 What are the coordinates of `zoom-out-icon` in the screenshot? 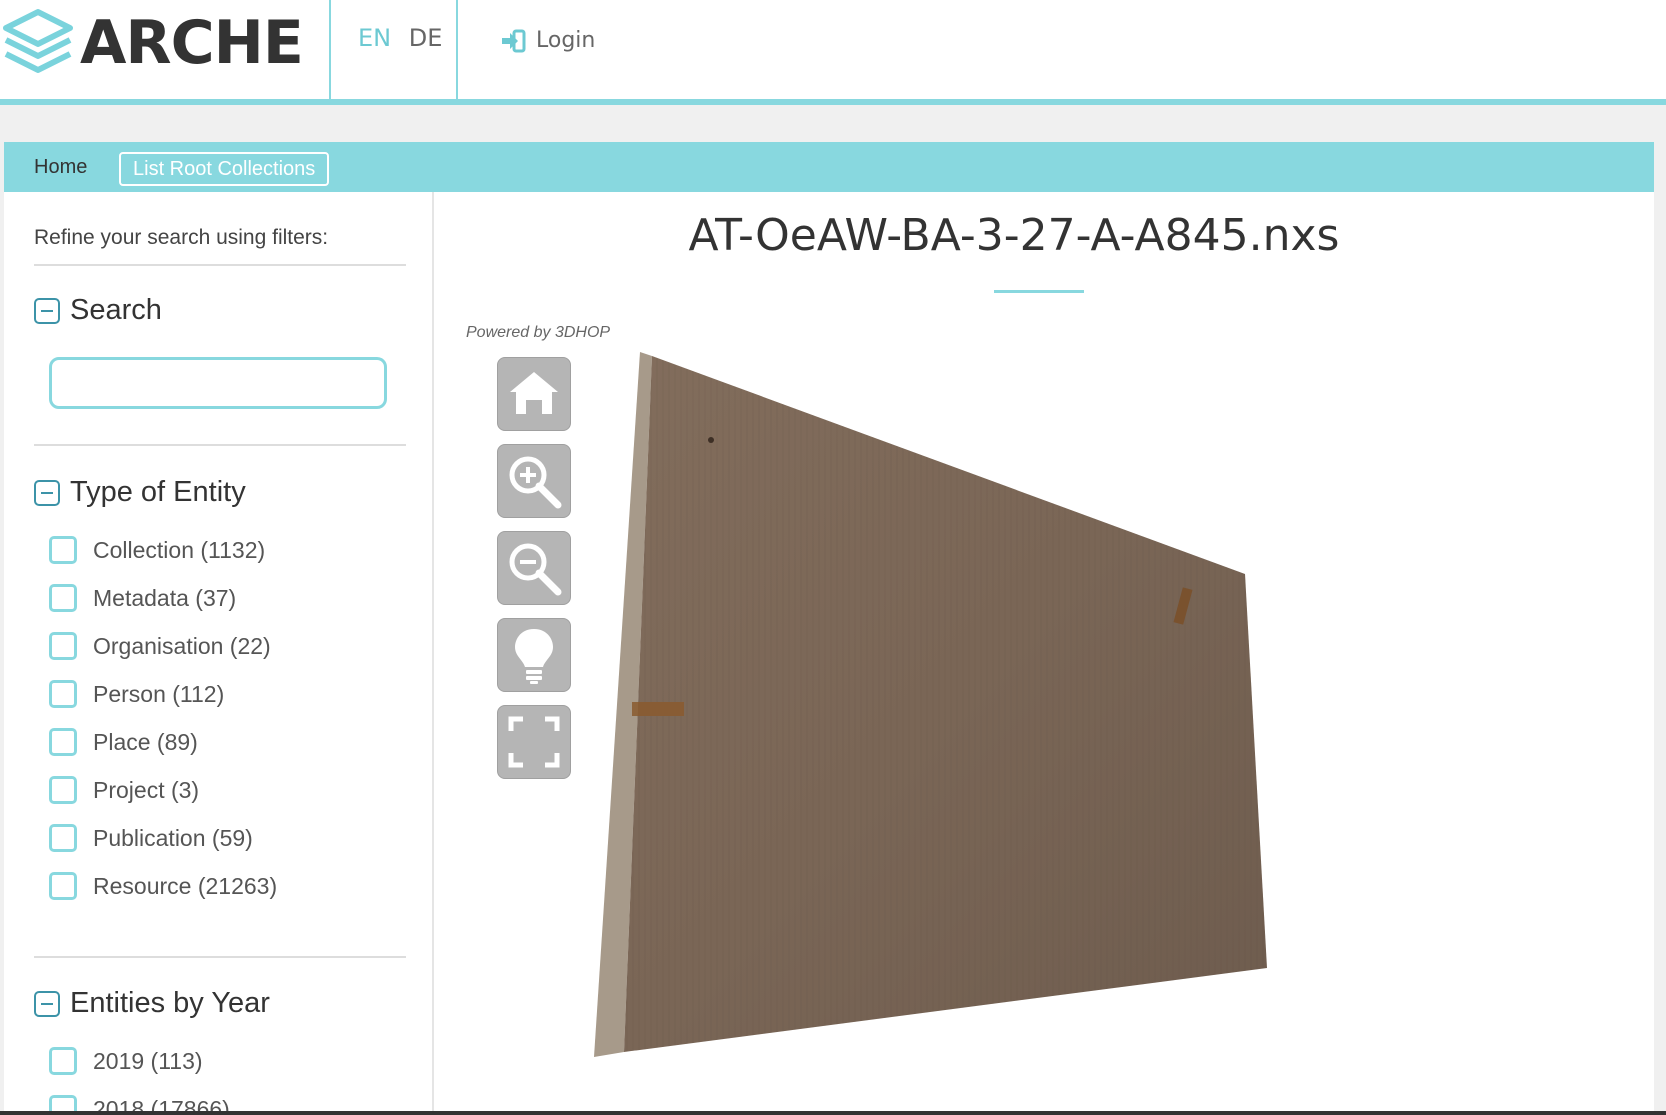 It's located at (535, 569).